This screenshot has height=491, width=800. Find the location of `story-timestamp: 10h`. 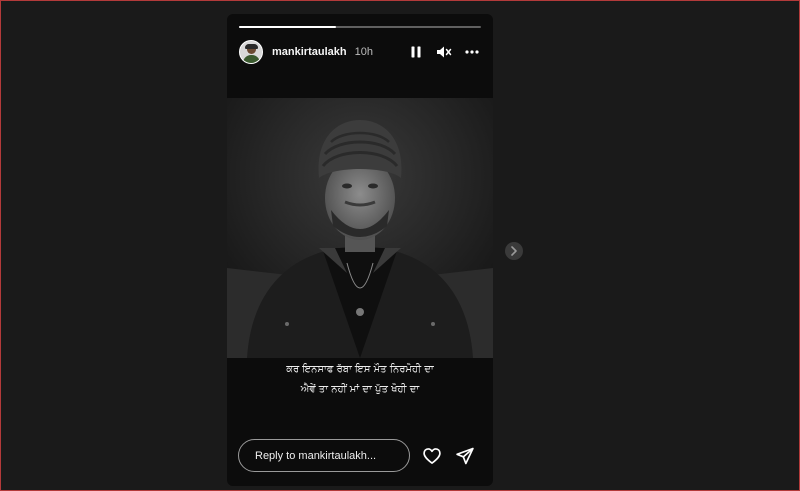

story-timestamp: 10h is located at coordinates (363, 52).